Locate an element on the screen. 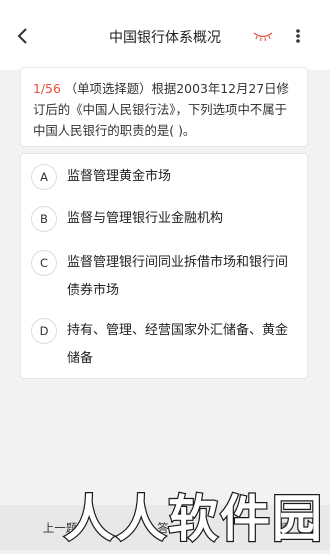 This screenshot has width=330, height=554. option-c: C 监督管理银行间同业拆借市场和银行间债券市场 is located at coordinates (164, 277).